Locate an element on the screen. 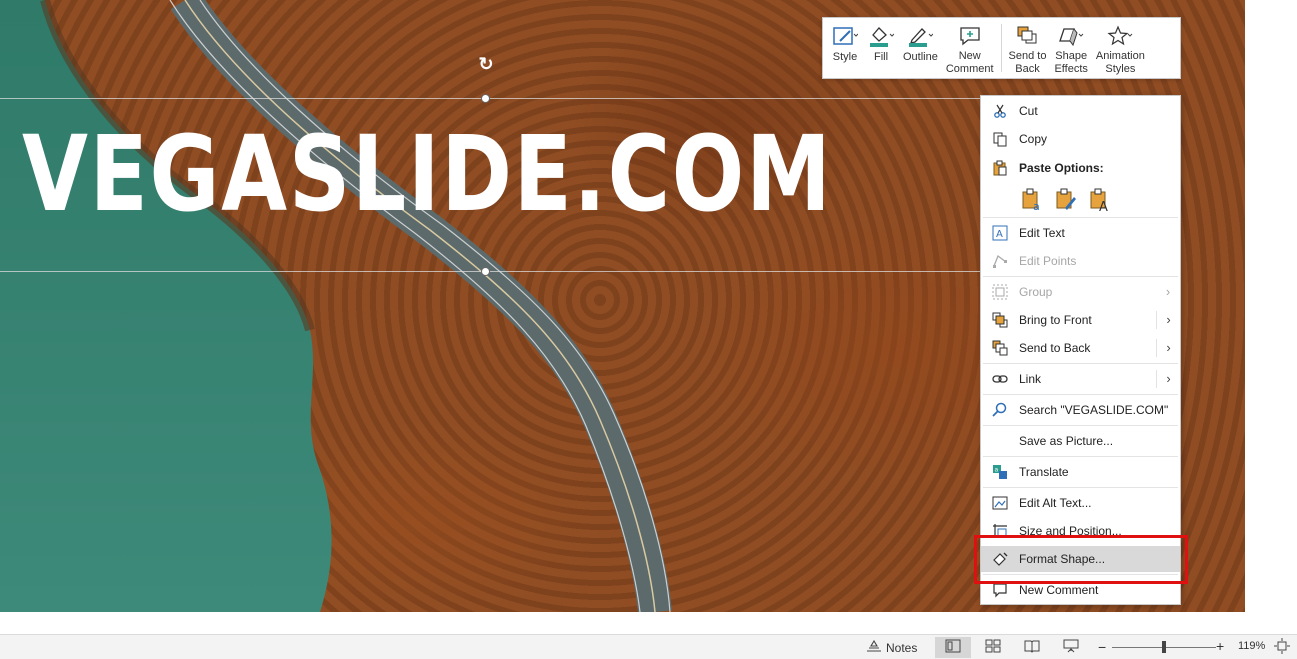 Image resolution: width=1297 pixels, height=659 pixels. animation-styles-button: Animation Styles is located at coordinates (1120, 50).